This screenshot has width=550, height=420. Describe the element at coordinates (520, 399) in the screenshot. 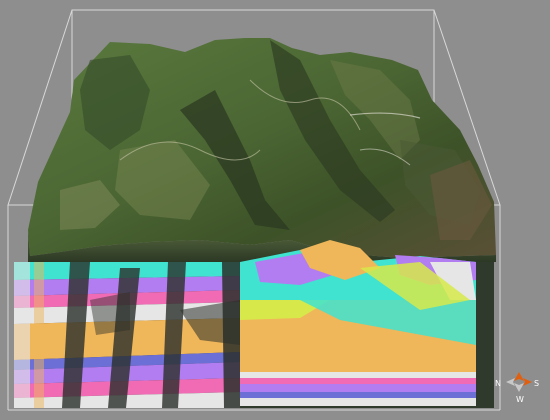

I see `compass-label-w: W` at that location.